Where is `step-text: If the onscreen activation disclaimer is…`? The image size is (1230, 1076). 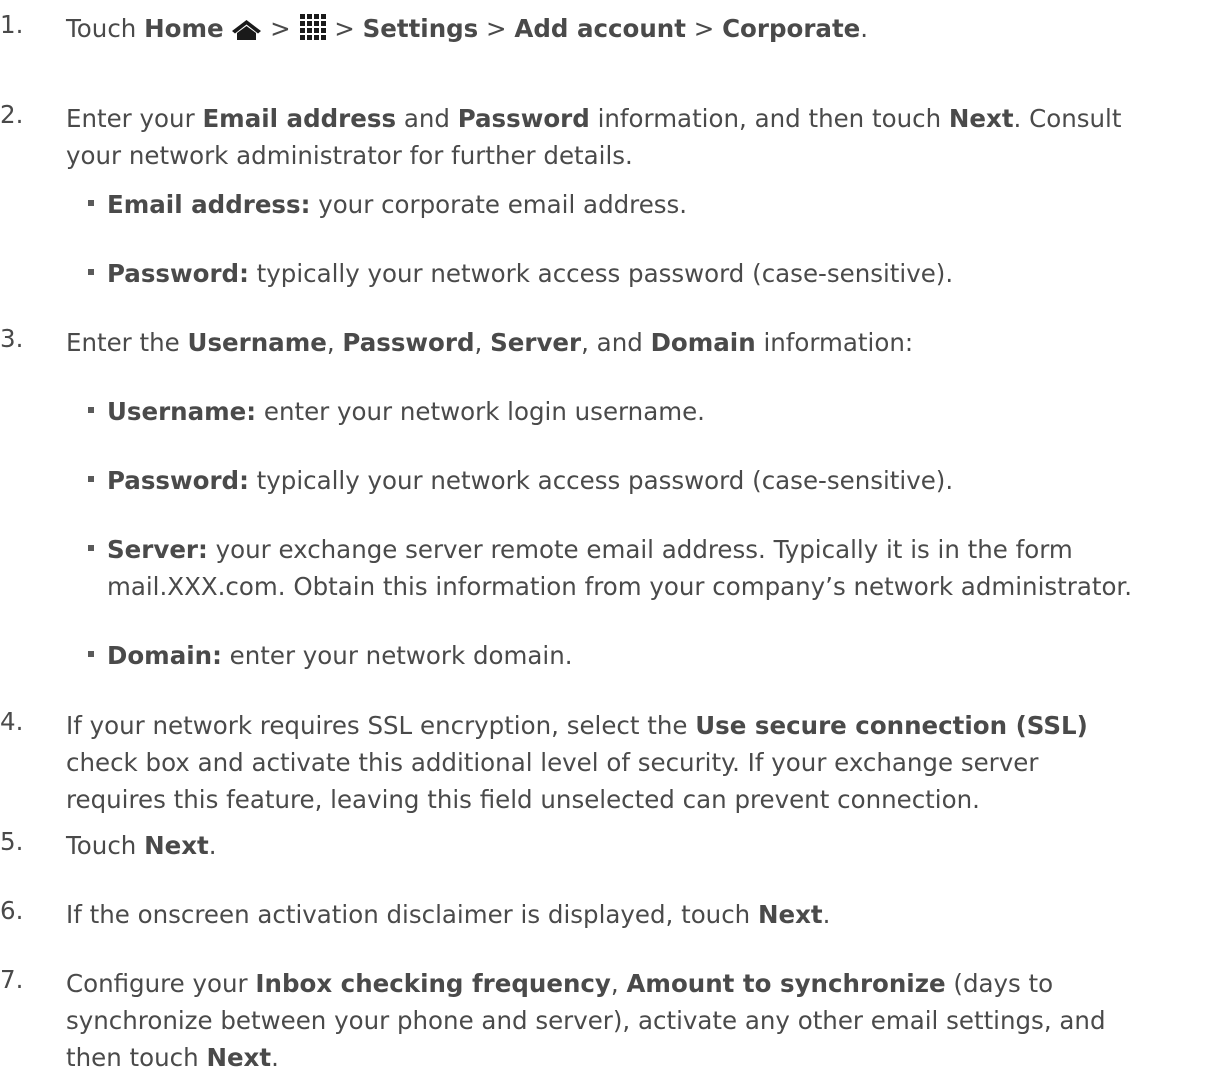 step-text: If the onscreen activation disclaimer is… is located at coordinates (636, 914).